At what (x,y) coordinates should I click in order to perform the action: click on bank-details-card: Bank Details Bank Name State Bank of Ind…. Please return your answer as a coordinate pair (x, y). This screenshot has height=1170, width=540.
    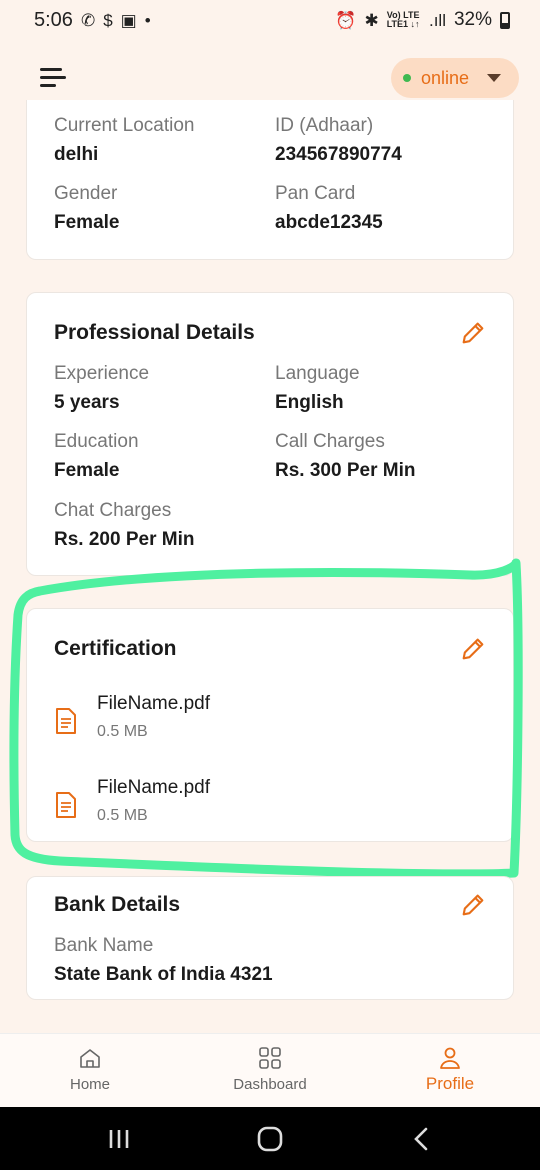
    Looking at the image, I should click on (270, 938).